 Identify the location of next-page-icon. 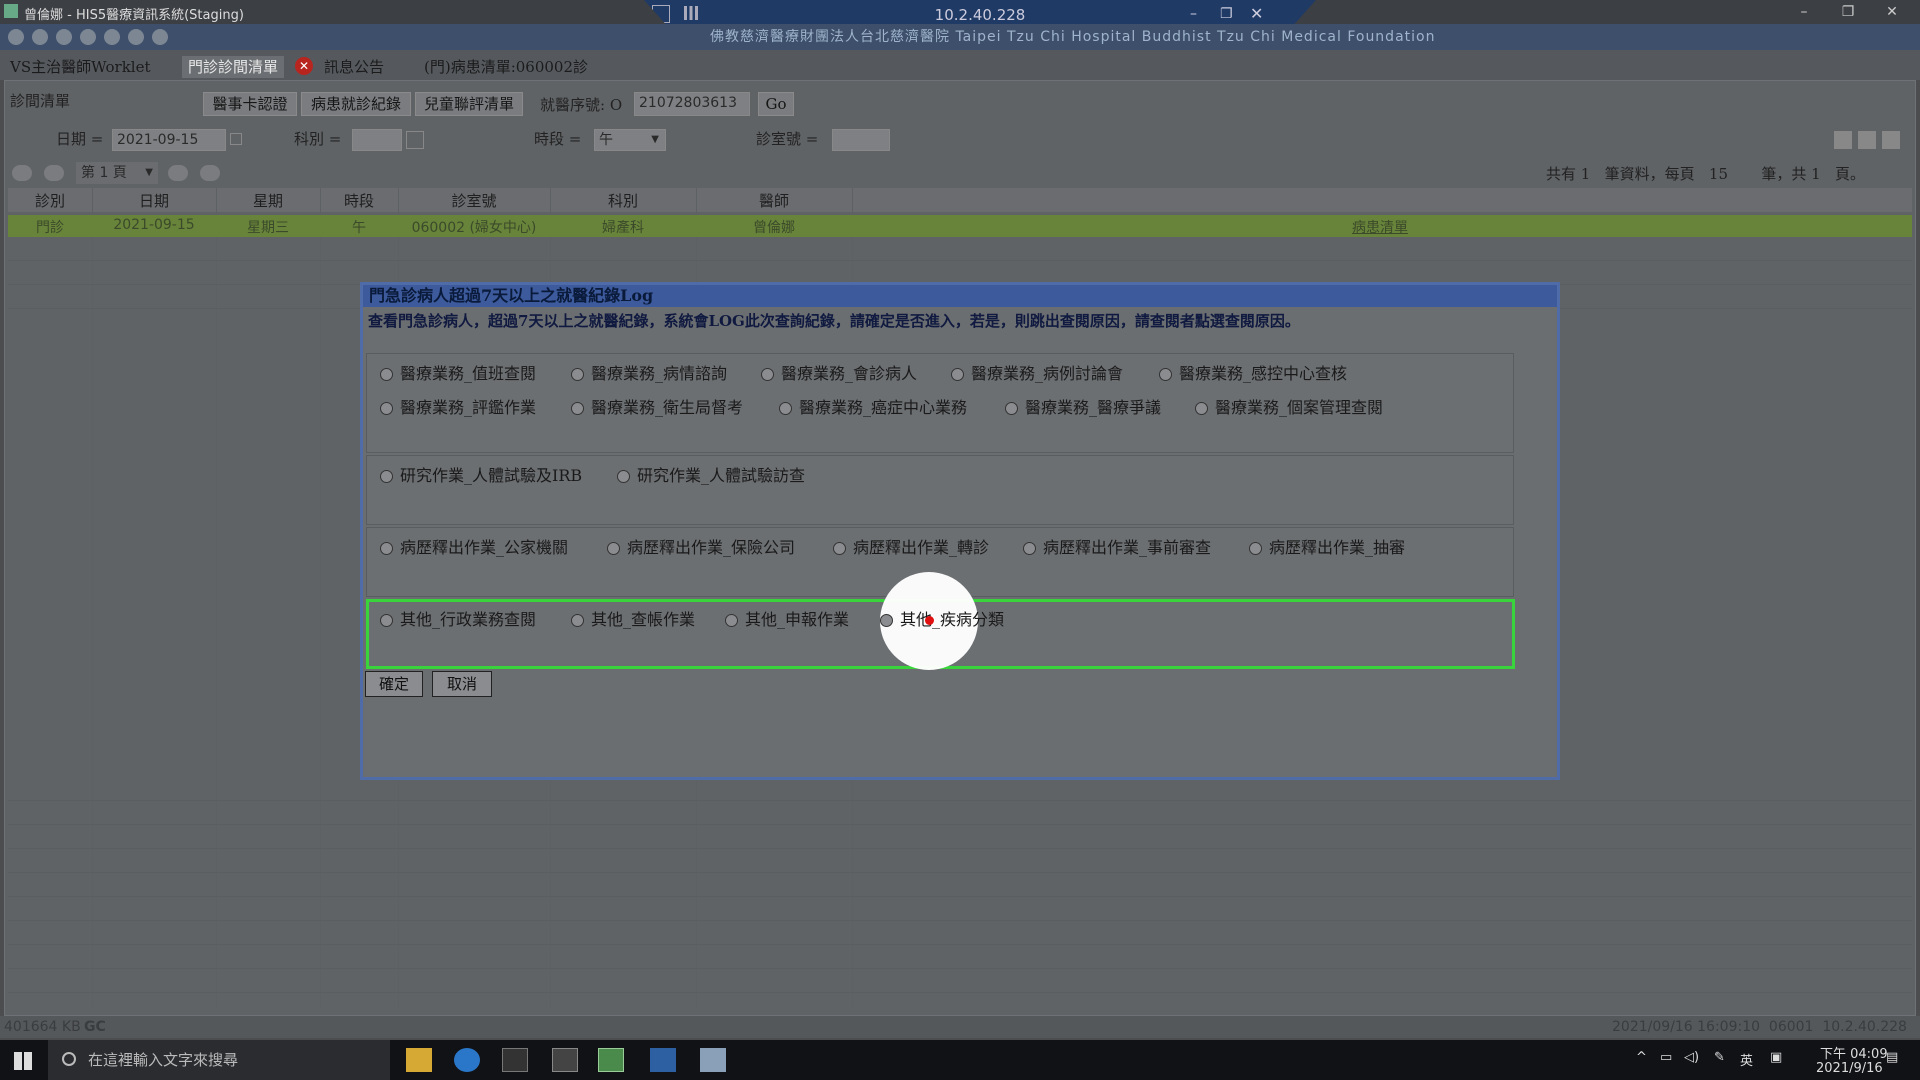
(178, 173).